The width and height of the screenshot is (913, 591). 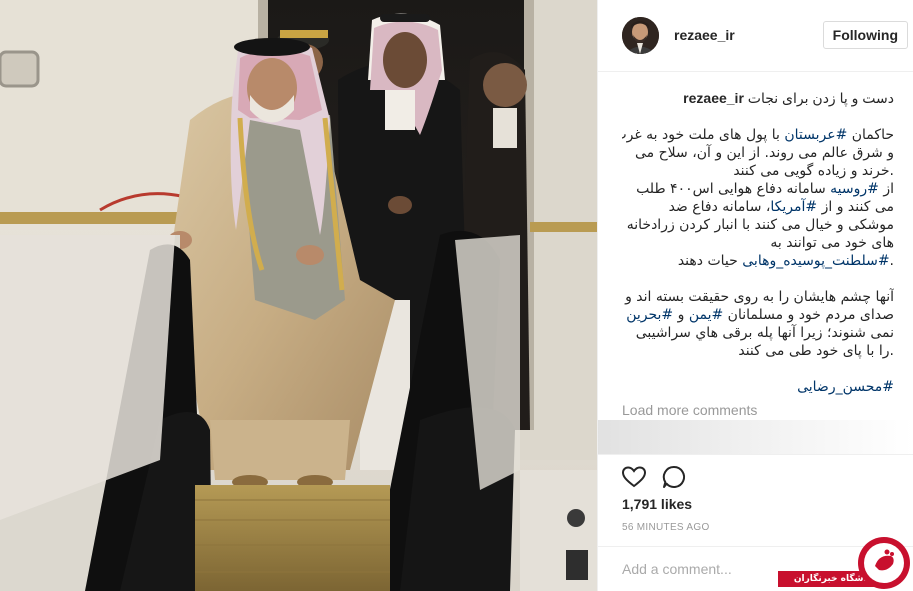 I want to click on speech-bubble-icon, so click(x=674, y=477).